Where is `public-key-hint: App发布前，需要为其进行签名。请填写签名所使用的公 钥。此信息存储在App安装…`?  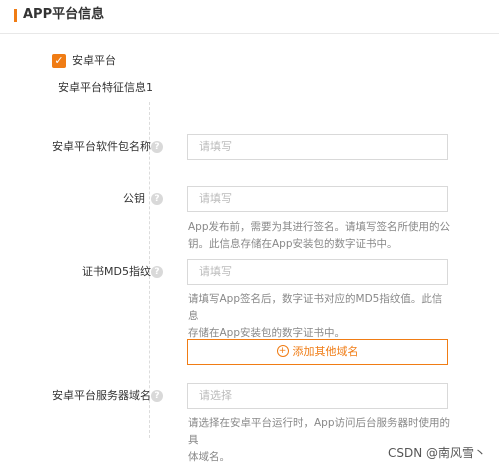
public-key-hint: App发布前，需要为其进行签名。请填写签名所使用的公 钥。此信息存储在App安装… is located at coordinates (319, 236).